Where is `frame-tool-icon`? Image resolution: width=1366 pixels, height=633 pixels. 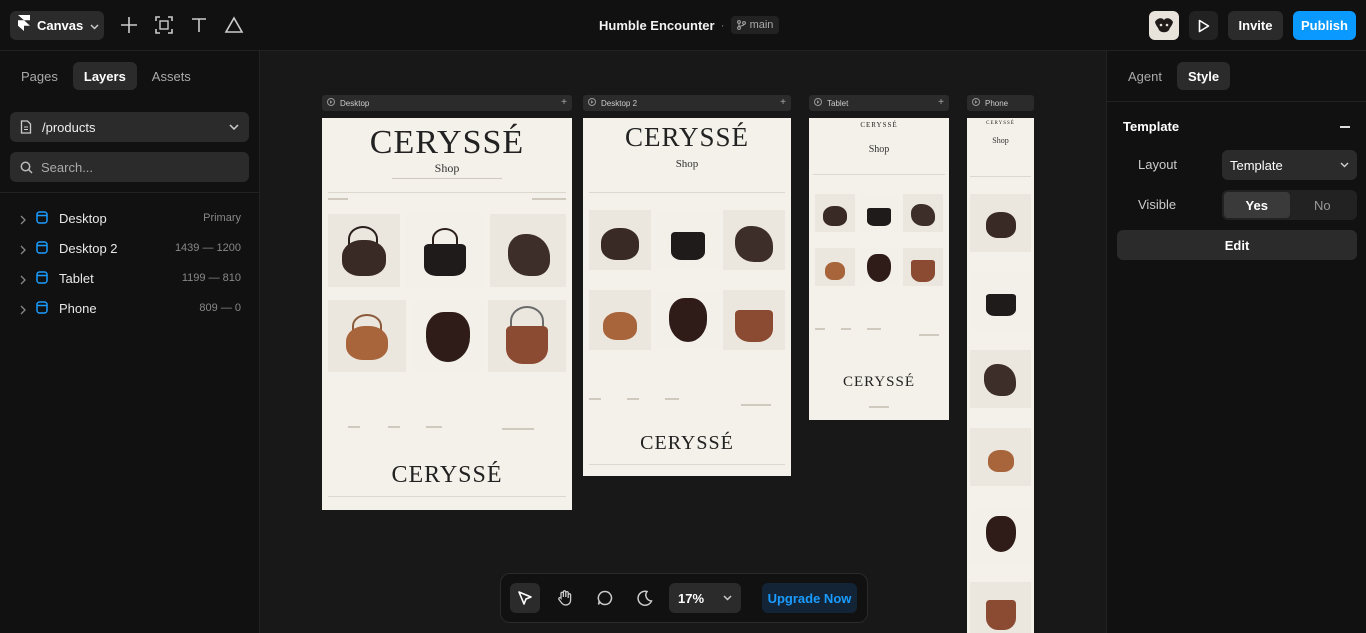 frame-tool-icon is located at coordinates (164, 25).